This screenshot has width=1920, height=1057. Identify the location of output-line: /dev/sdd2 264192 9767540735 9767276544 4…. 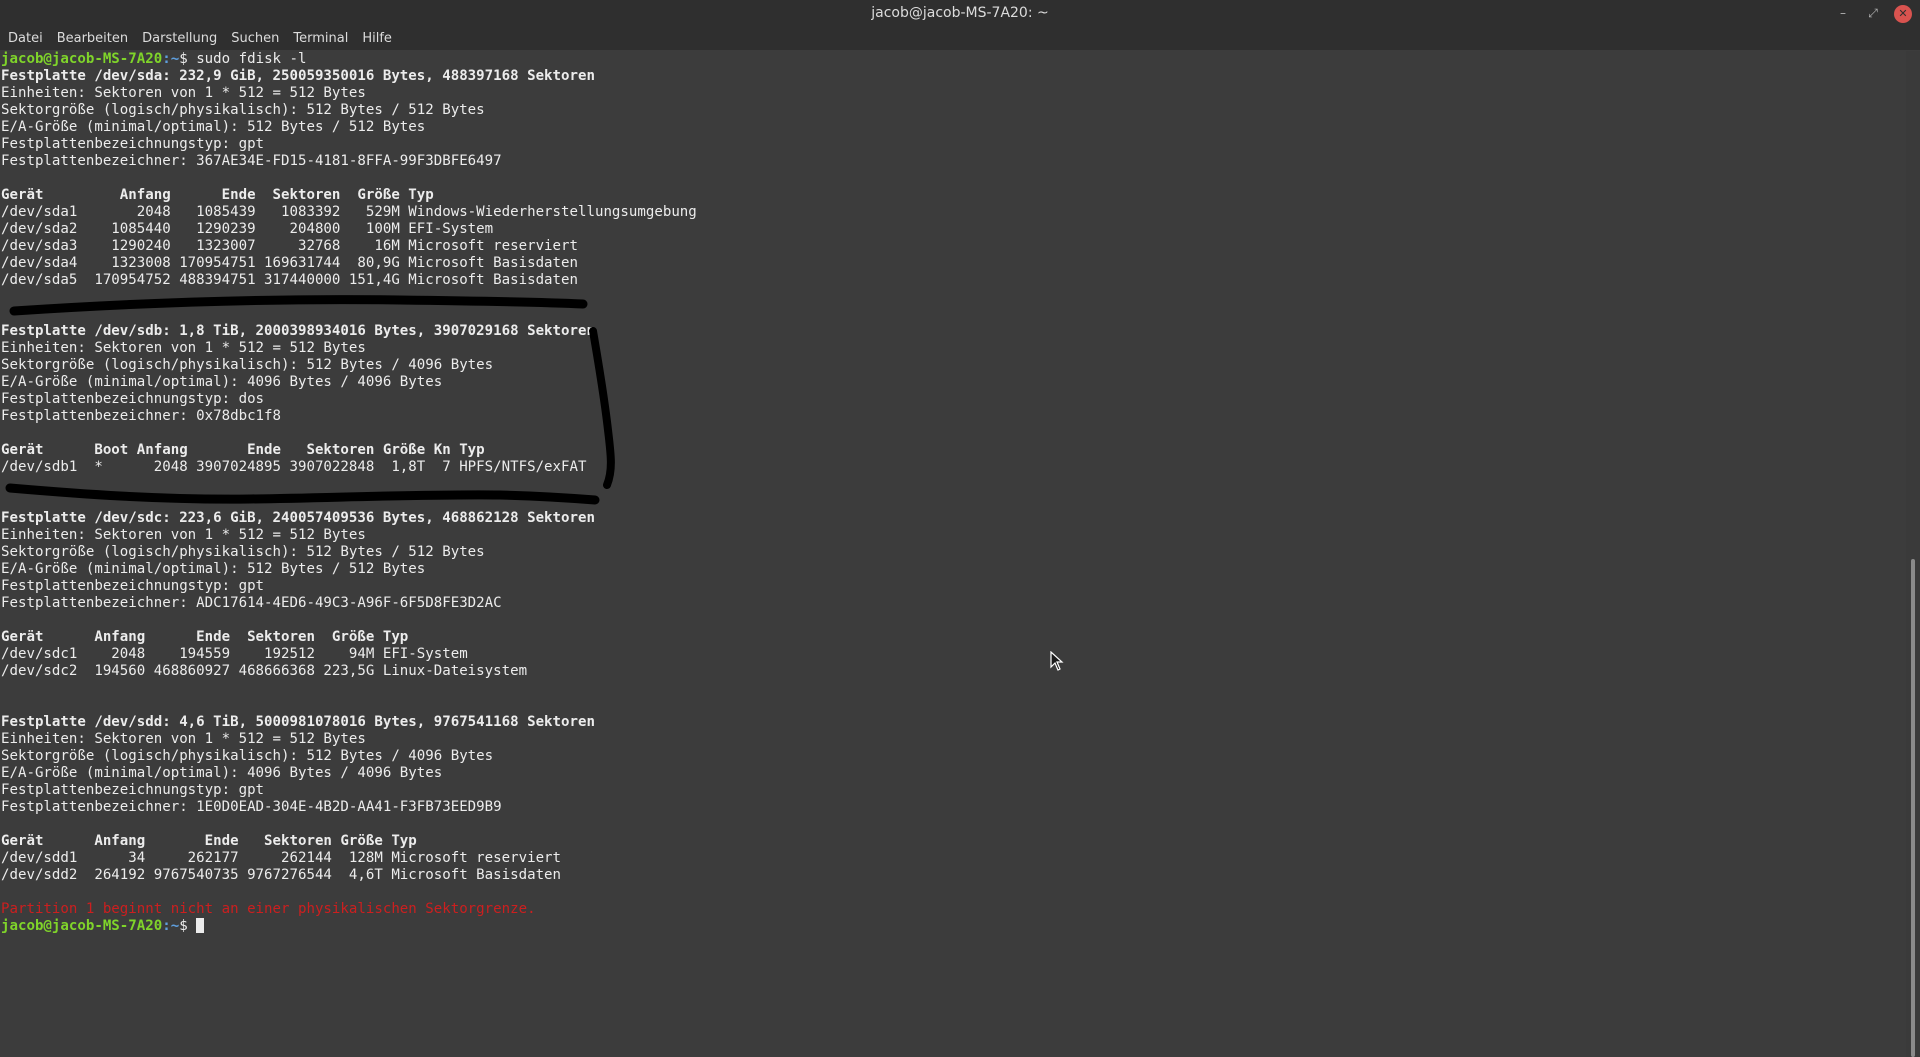
(281, 875).